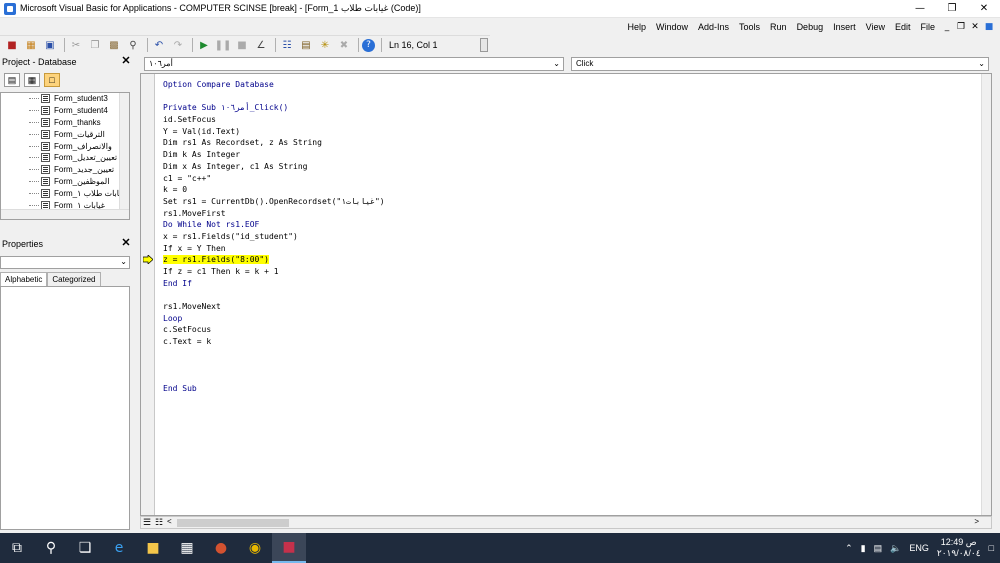 Image resolution: width=1000 pixels, height=563 pixels. Describe the element at coordinates (65, 408) in the screenshot. I see `properties-grid` at that location.